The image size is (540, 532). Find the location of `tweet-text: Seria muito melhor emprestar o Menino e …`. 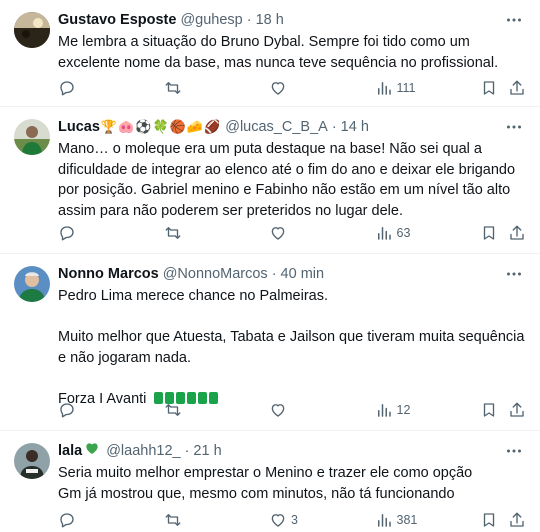

tweet-text: Seria muito melhor emprestar o Menino e … is located at coordinates (265, 483).